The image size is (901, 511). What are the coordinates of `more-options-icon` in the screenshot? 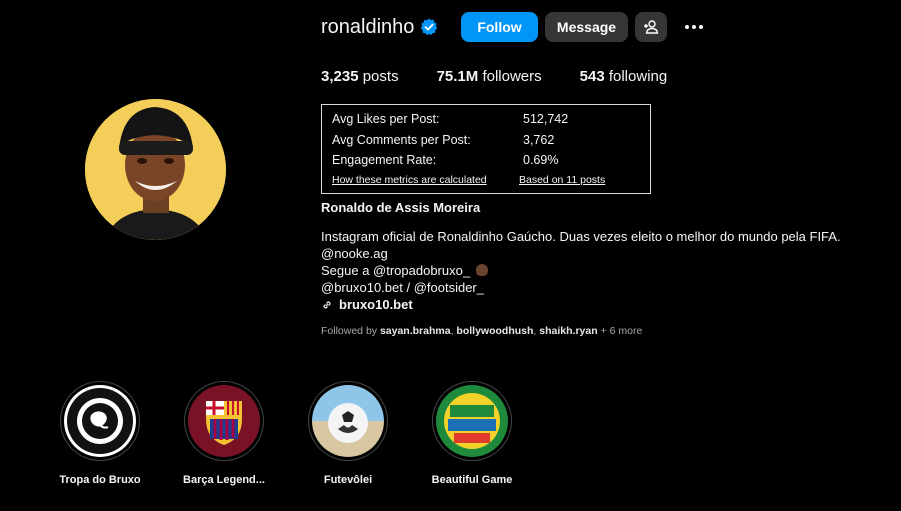 It's located at (694, 27).